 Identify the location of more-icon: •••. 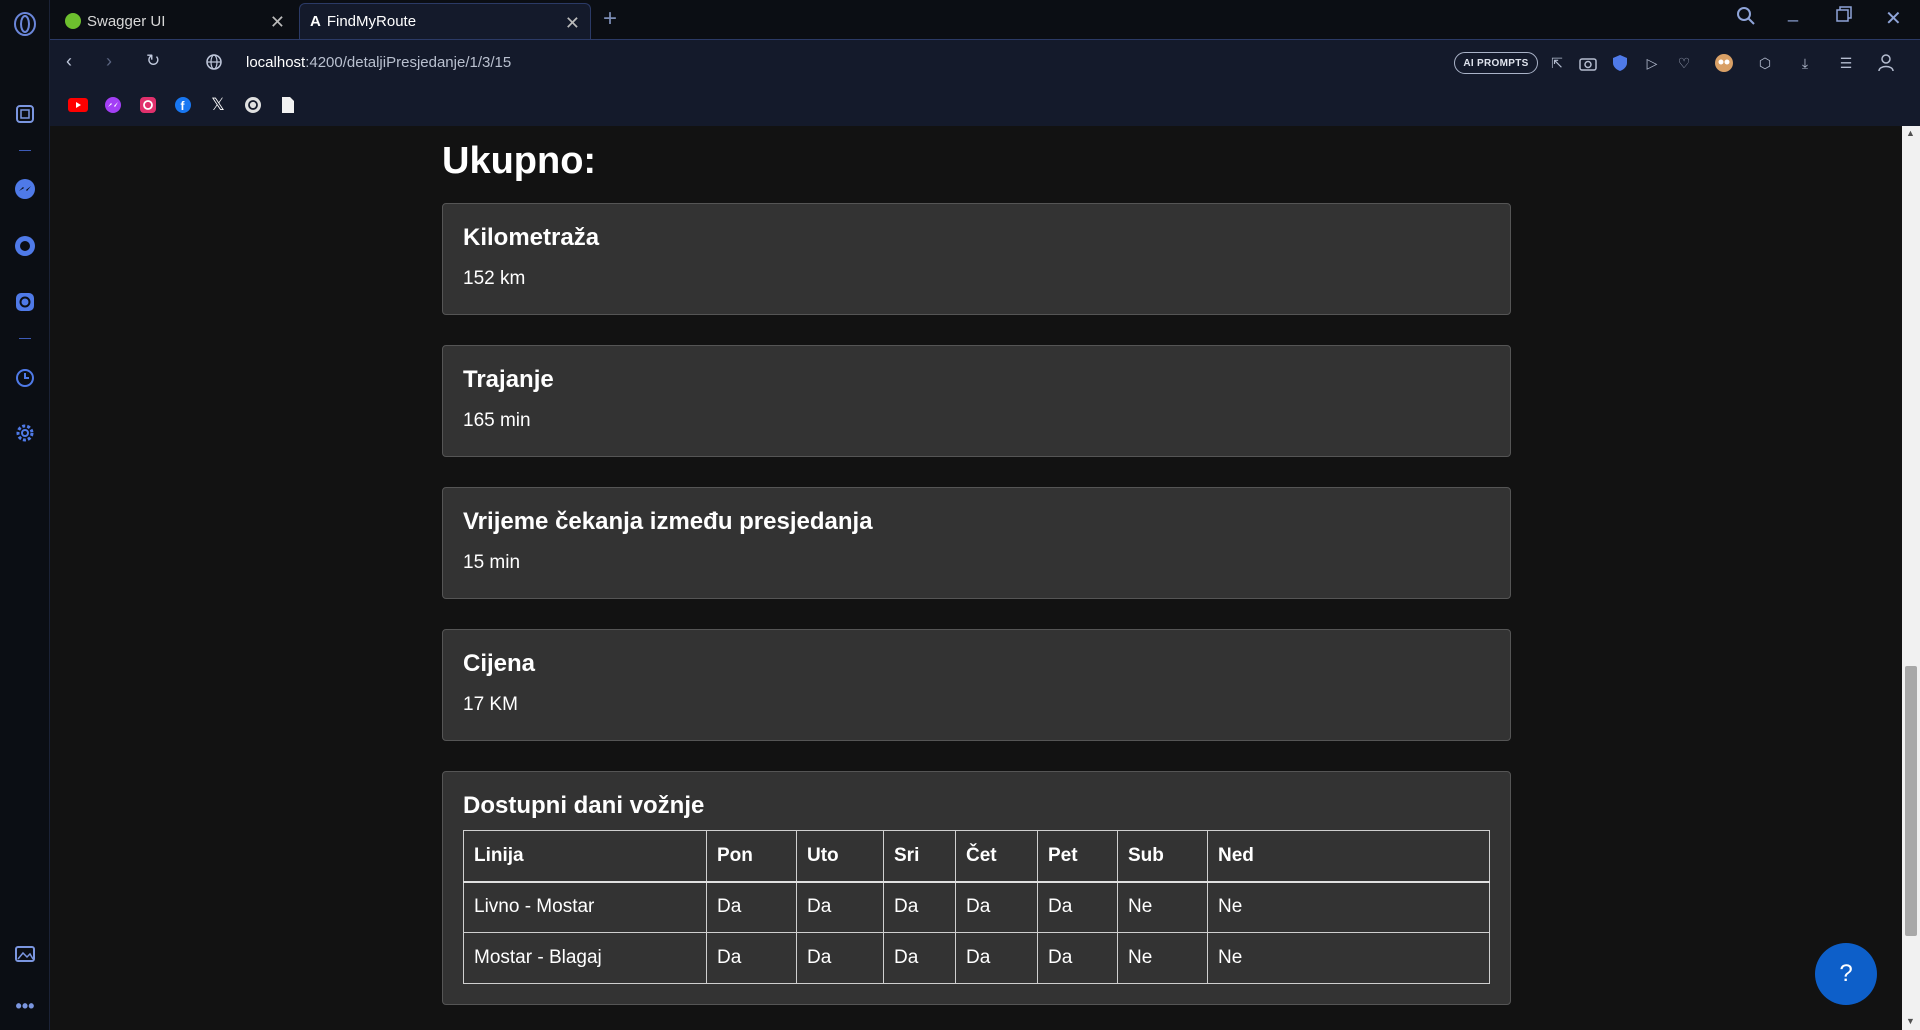
(25, 1006).